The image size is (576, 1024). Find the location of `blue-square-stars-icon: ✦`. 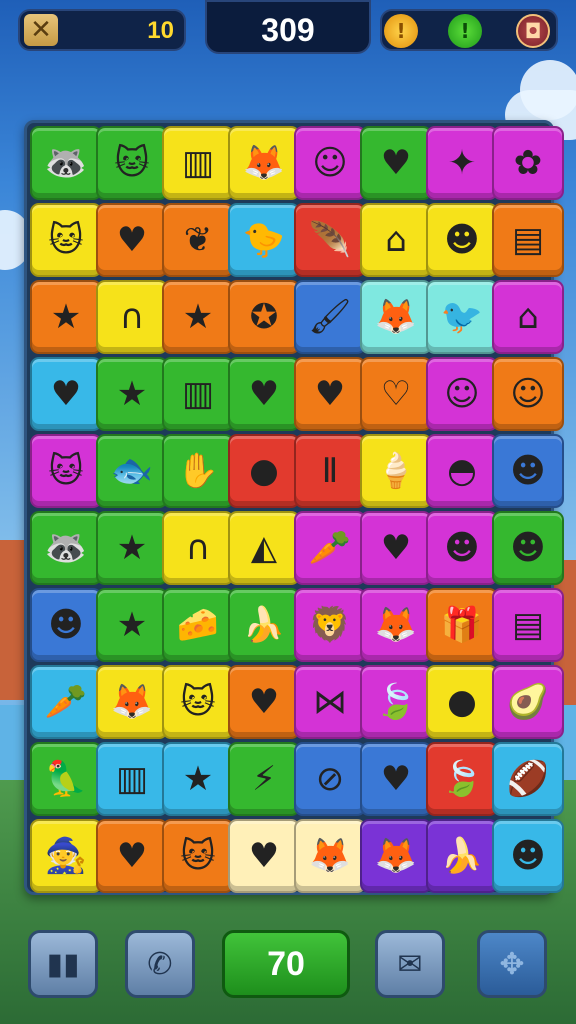

blue-square-stars-icon: ✦ is located at coordinates (462, 163).